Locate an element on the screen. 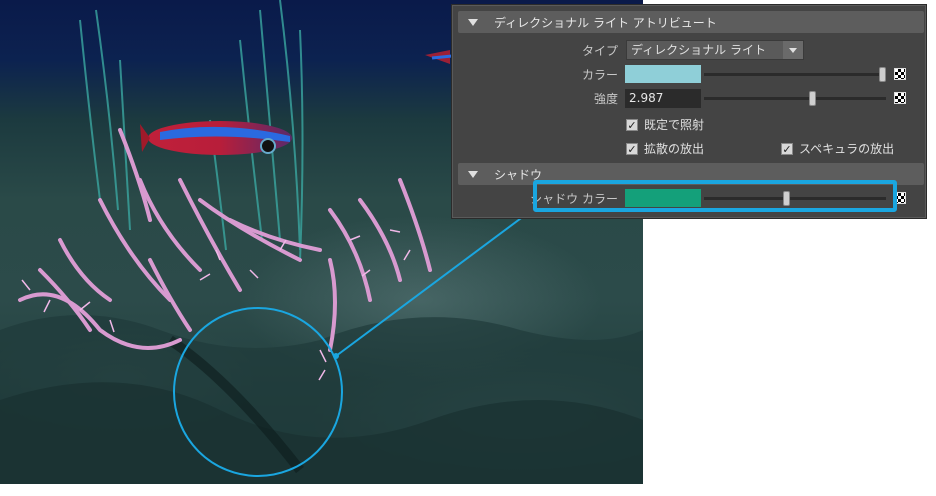 The image size is (936, 496). section-title: ディレクショナル ライト アトリビュート is located at coordinates (605, 22).